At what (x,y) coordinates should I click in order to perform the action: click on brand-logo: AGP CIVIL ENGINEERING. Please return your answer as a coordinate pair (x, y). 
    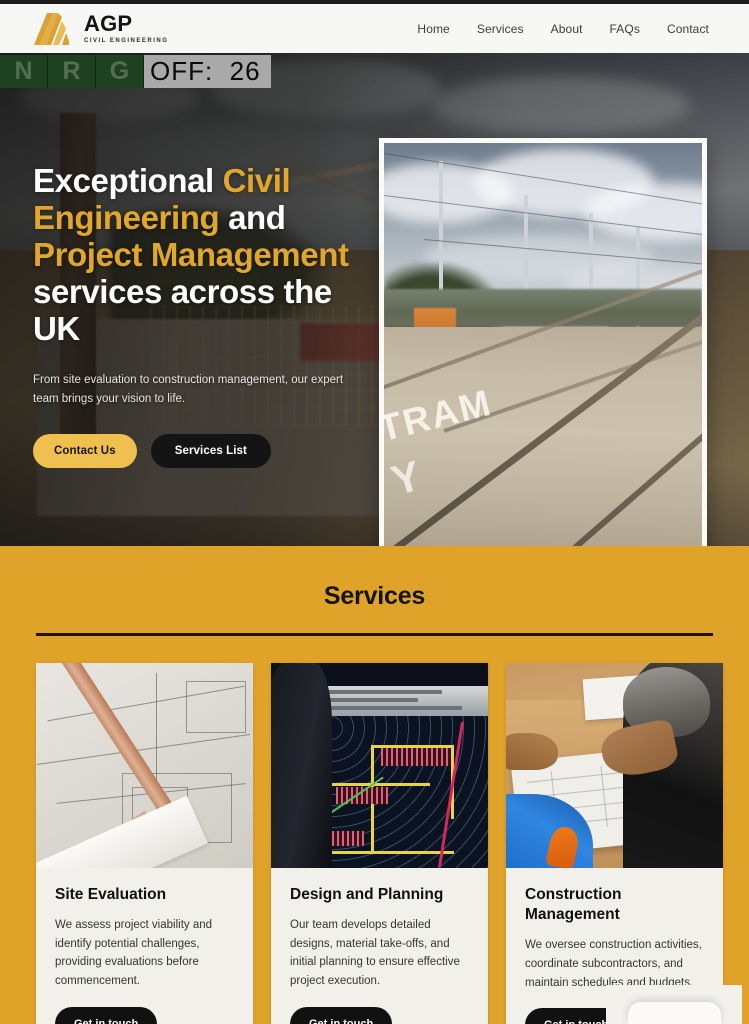
    Looking at the image, I should click on (100, 29).